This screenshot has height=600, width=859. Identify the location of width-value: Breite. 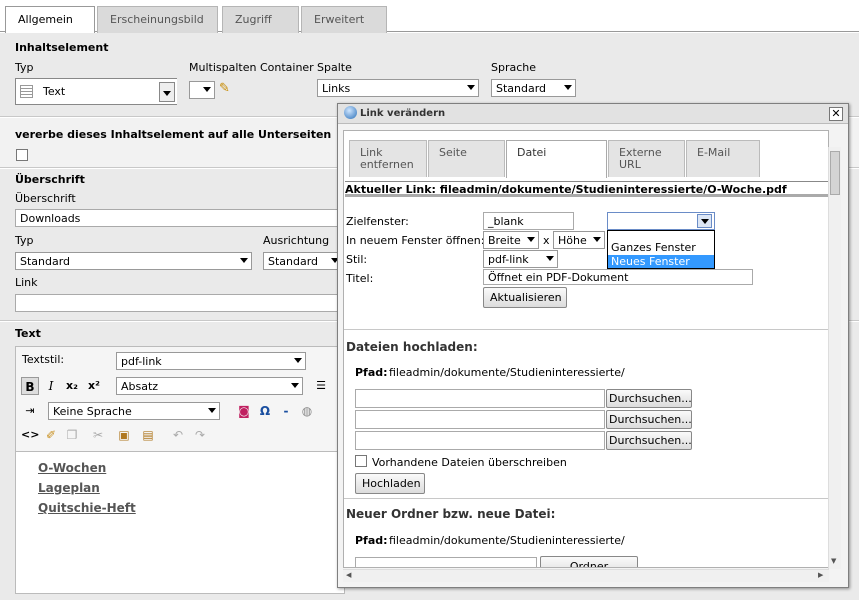
(504, 240).